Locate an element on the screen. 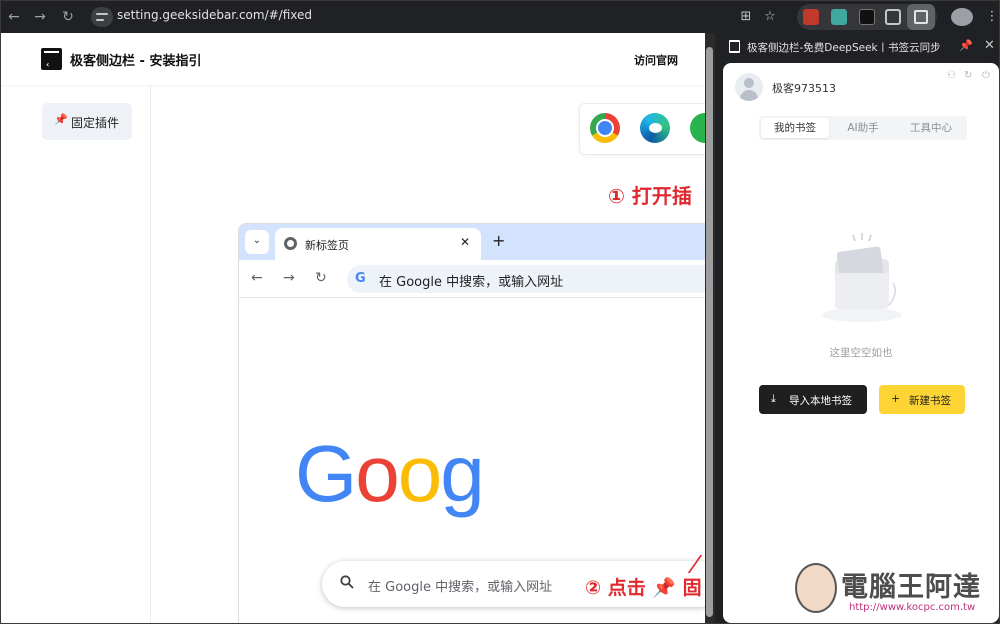 The image size is (1000, 624). empty-box-icon is located at coordinates (862, 277).